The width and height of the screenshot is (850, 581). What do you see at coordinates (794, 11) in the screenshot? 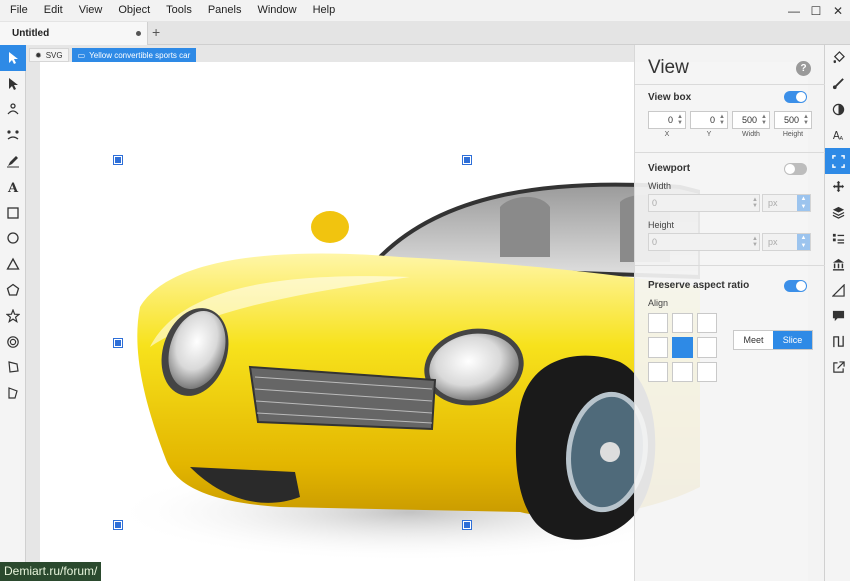
I see `minimize-button: —` at bounding box center [794, 11].